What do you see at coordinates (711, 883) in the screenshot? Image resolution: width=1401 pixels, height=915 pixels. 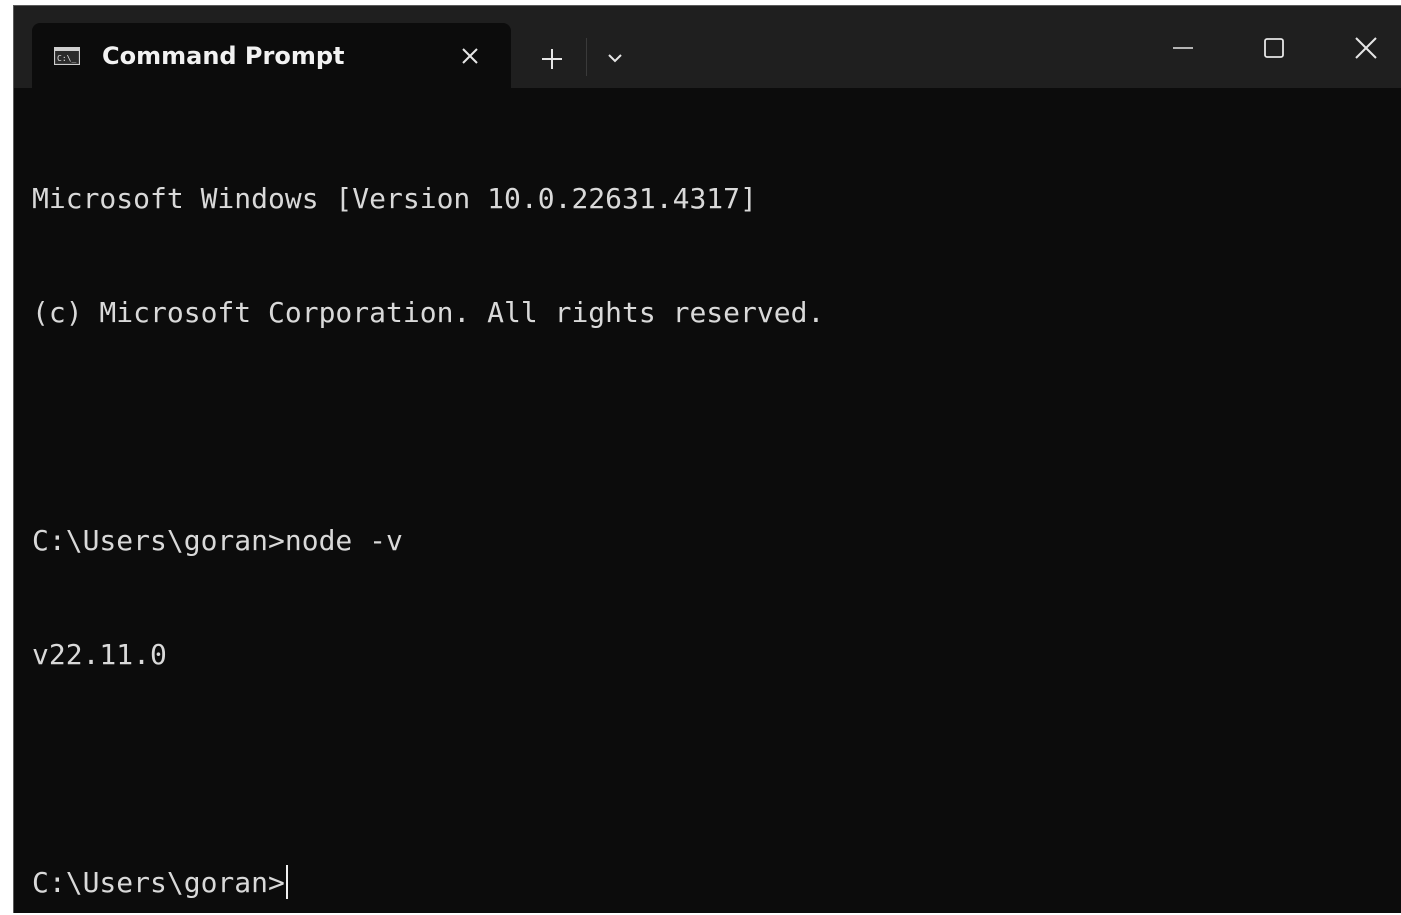 I see `prompt-line: C:\Users\goran>` at bounding box center [711, 883].